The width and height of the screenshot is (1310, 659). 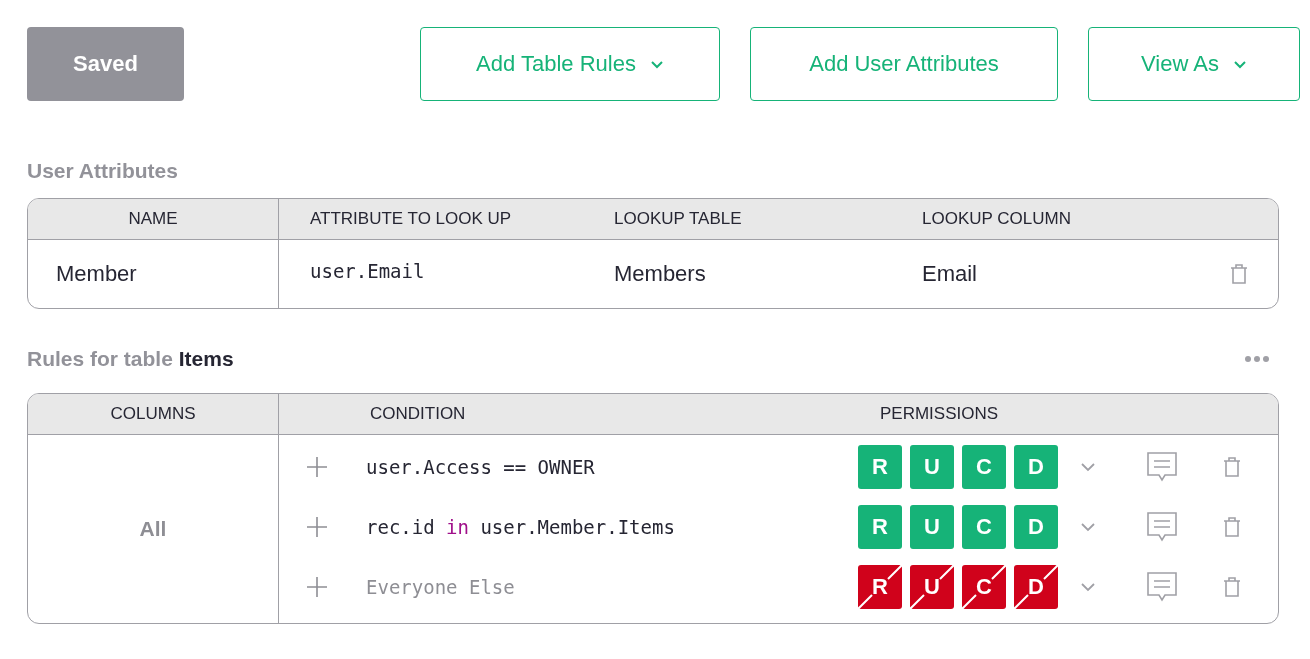 I want to click on column-header: CONDITION, so click(x=418, y=414).